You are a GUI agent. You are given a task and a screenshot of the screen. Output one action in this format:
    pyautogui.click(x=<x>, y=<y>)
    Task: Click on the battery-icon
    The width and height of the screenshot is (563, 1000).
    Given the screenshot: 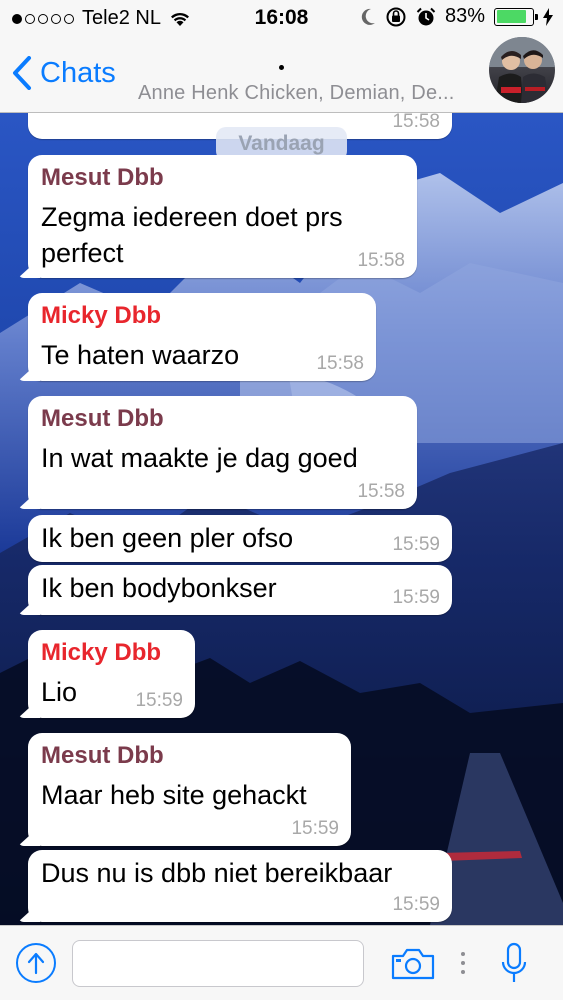 What is the action you would take?
    pyautogui.click(x=516, y=16)
    